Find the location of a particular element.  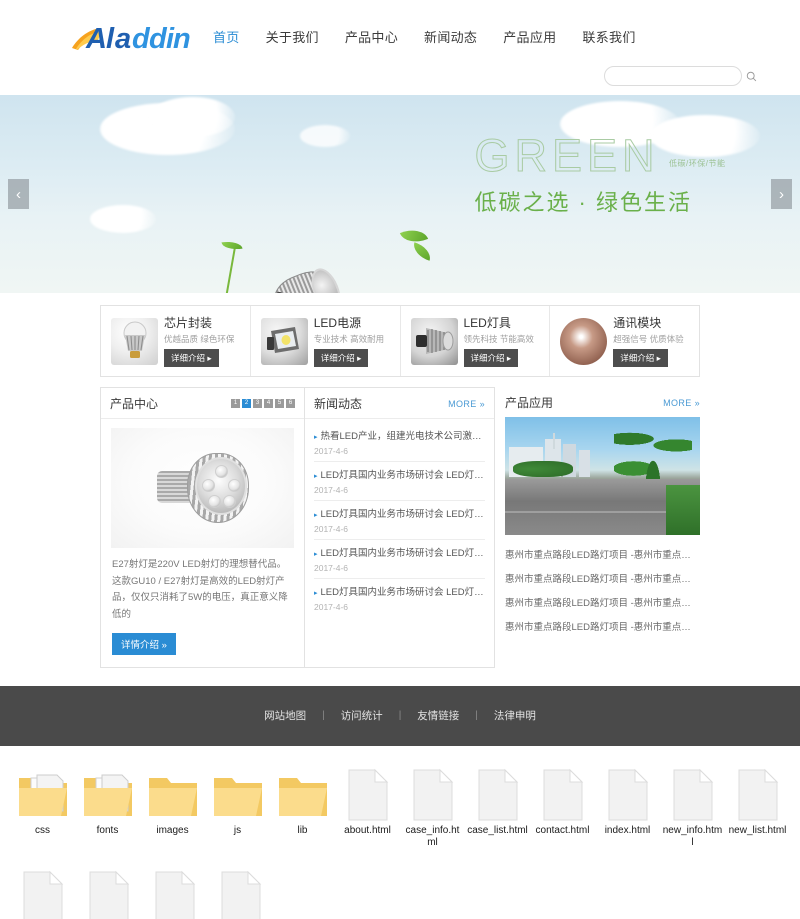

folder-item: images is located at coordinates (172, 811).